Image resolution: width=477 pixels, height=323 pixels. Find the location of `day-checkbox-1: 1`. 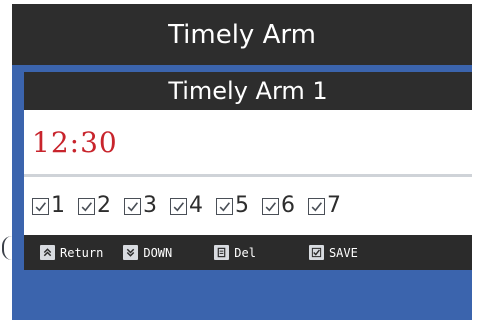

day-checkbox-1: 1 is located at coordinates (48, 206).